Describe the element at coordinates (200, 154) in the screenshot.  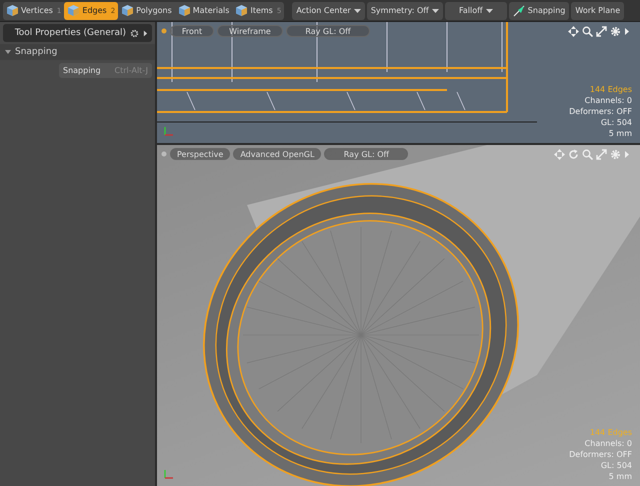
I see `viewport-option-button: Perspective` at that location.